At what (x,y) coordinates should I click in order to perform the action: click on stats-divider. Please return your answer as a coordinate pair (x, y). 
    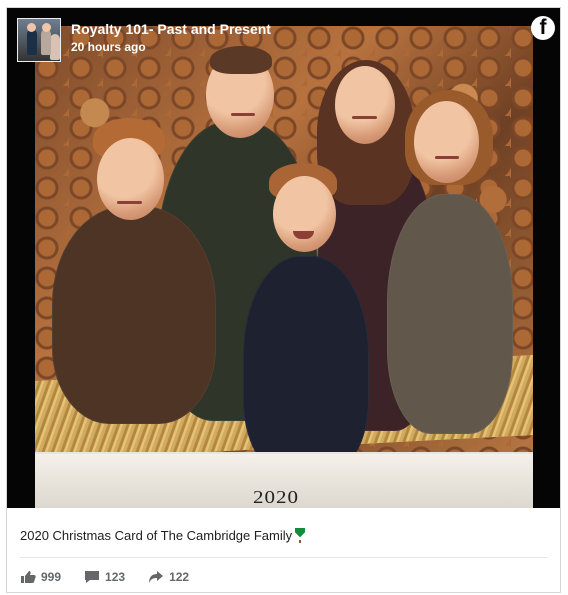
    Looking at the image, I should click on (283, 557).